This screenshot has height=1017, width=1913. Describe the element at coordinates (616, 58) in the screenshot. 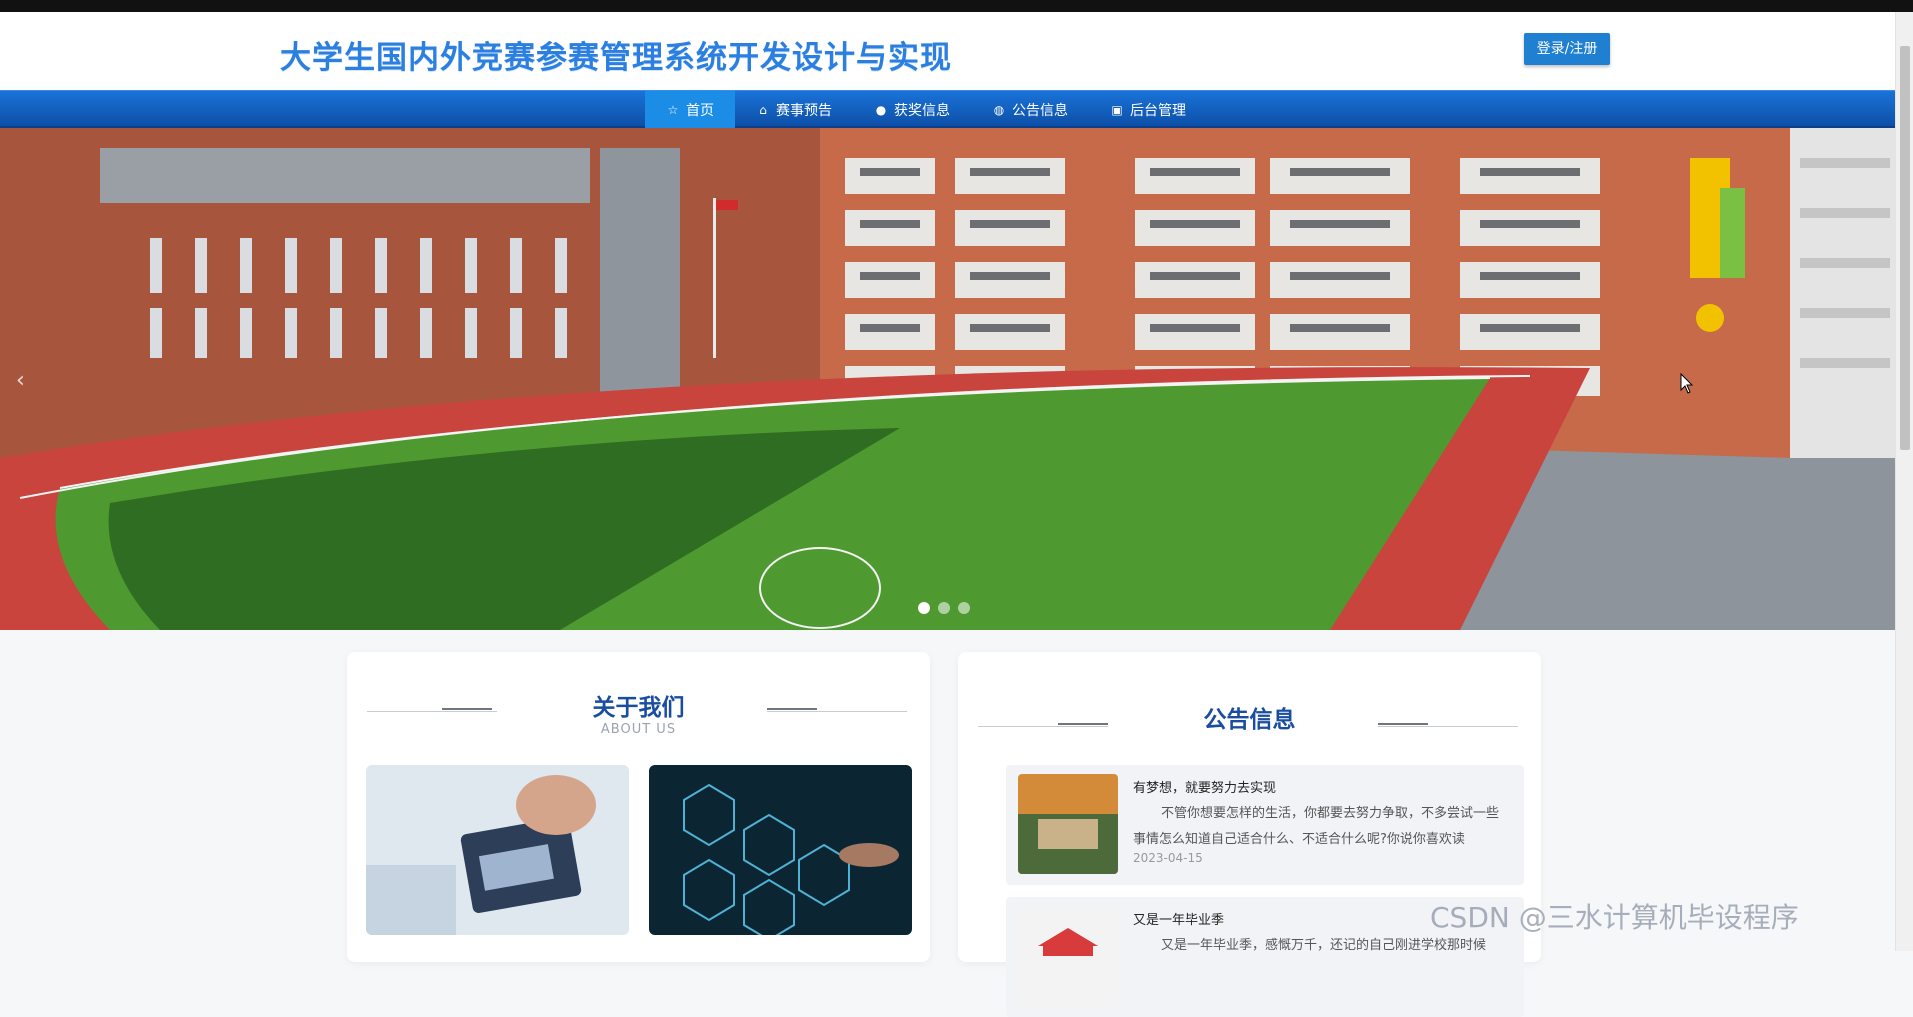

I see `site-title: 大学生国内外竞赛参赛管理系统开发设计与实现` at that location.